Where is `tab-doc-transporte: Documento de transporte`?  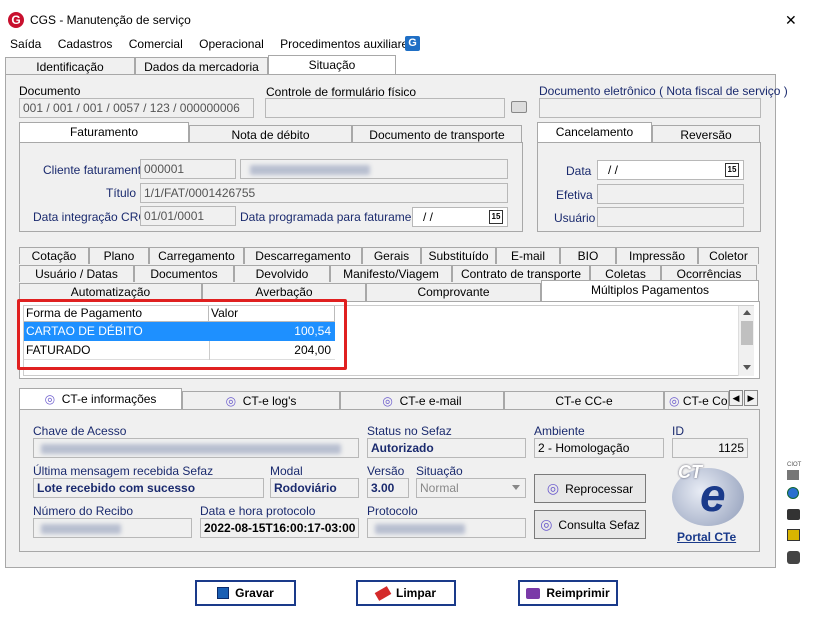
tab-doc-transporte: Documento de transporte is located at coordinates (437, 134).